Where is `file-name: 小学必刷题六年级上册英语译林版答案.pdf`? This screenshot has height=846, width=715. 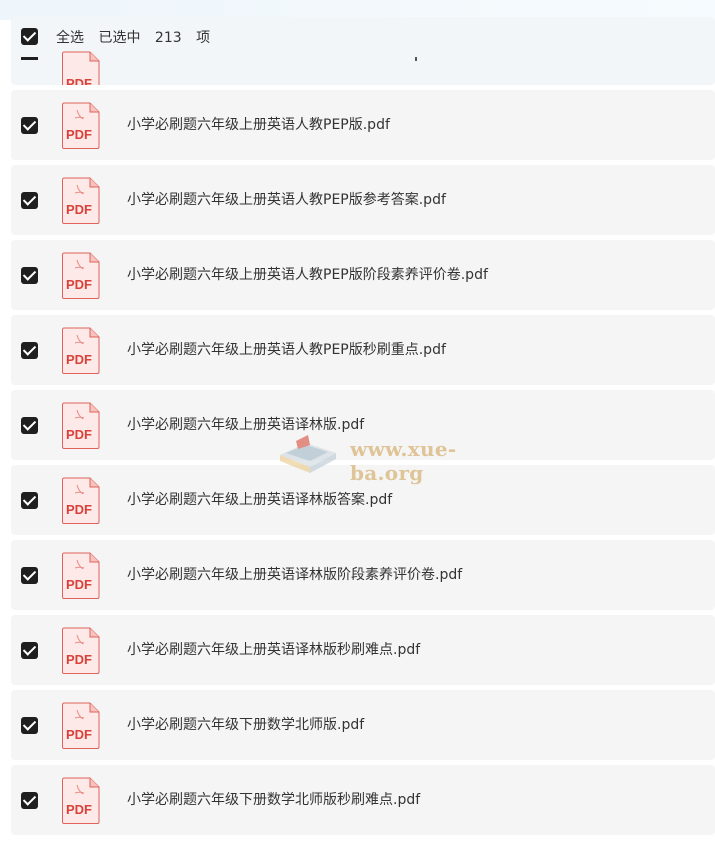
file-name: 小学必刷题六年级上册英语译林版答案.pdf is located at coordinates (259, 500).